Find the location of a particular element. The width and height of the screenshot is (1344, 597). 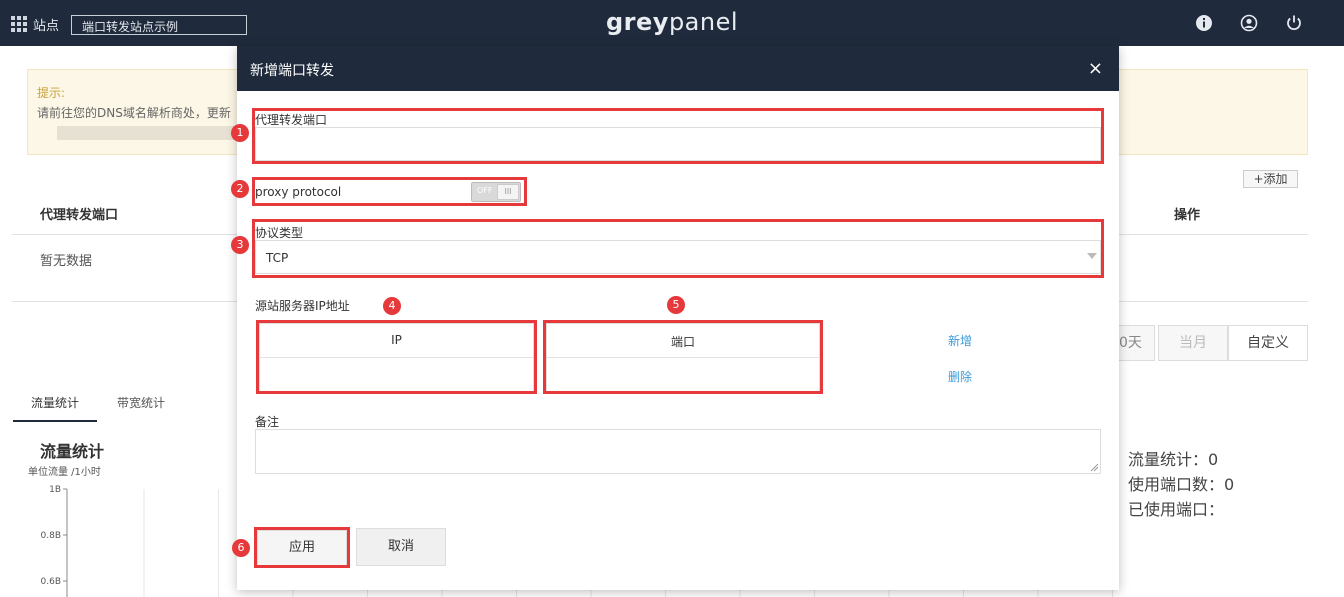

column-header-actions: 操作 is located at coordinates (1187, 215).